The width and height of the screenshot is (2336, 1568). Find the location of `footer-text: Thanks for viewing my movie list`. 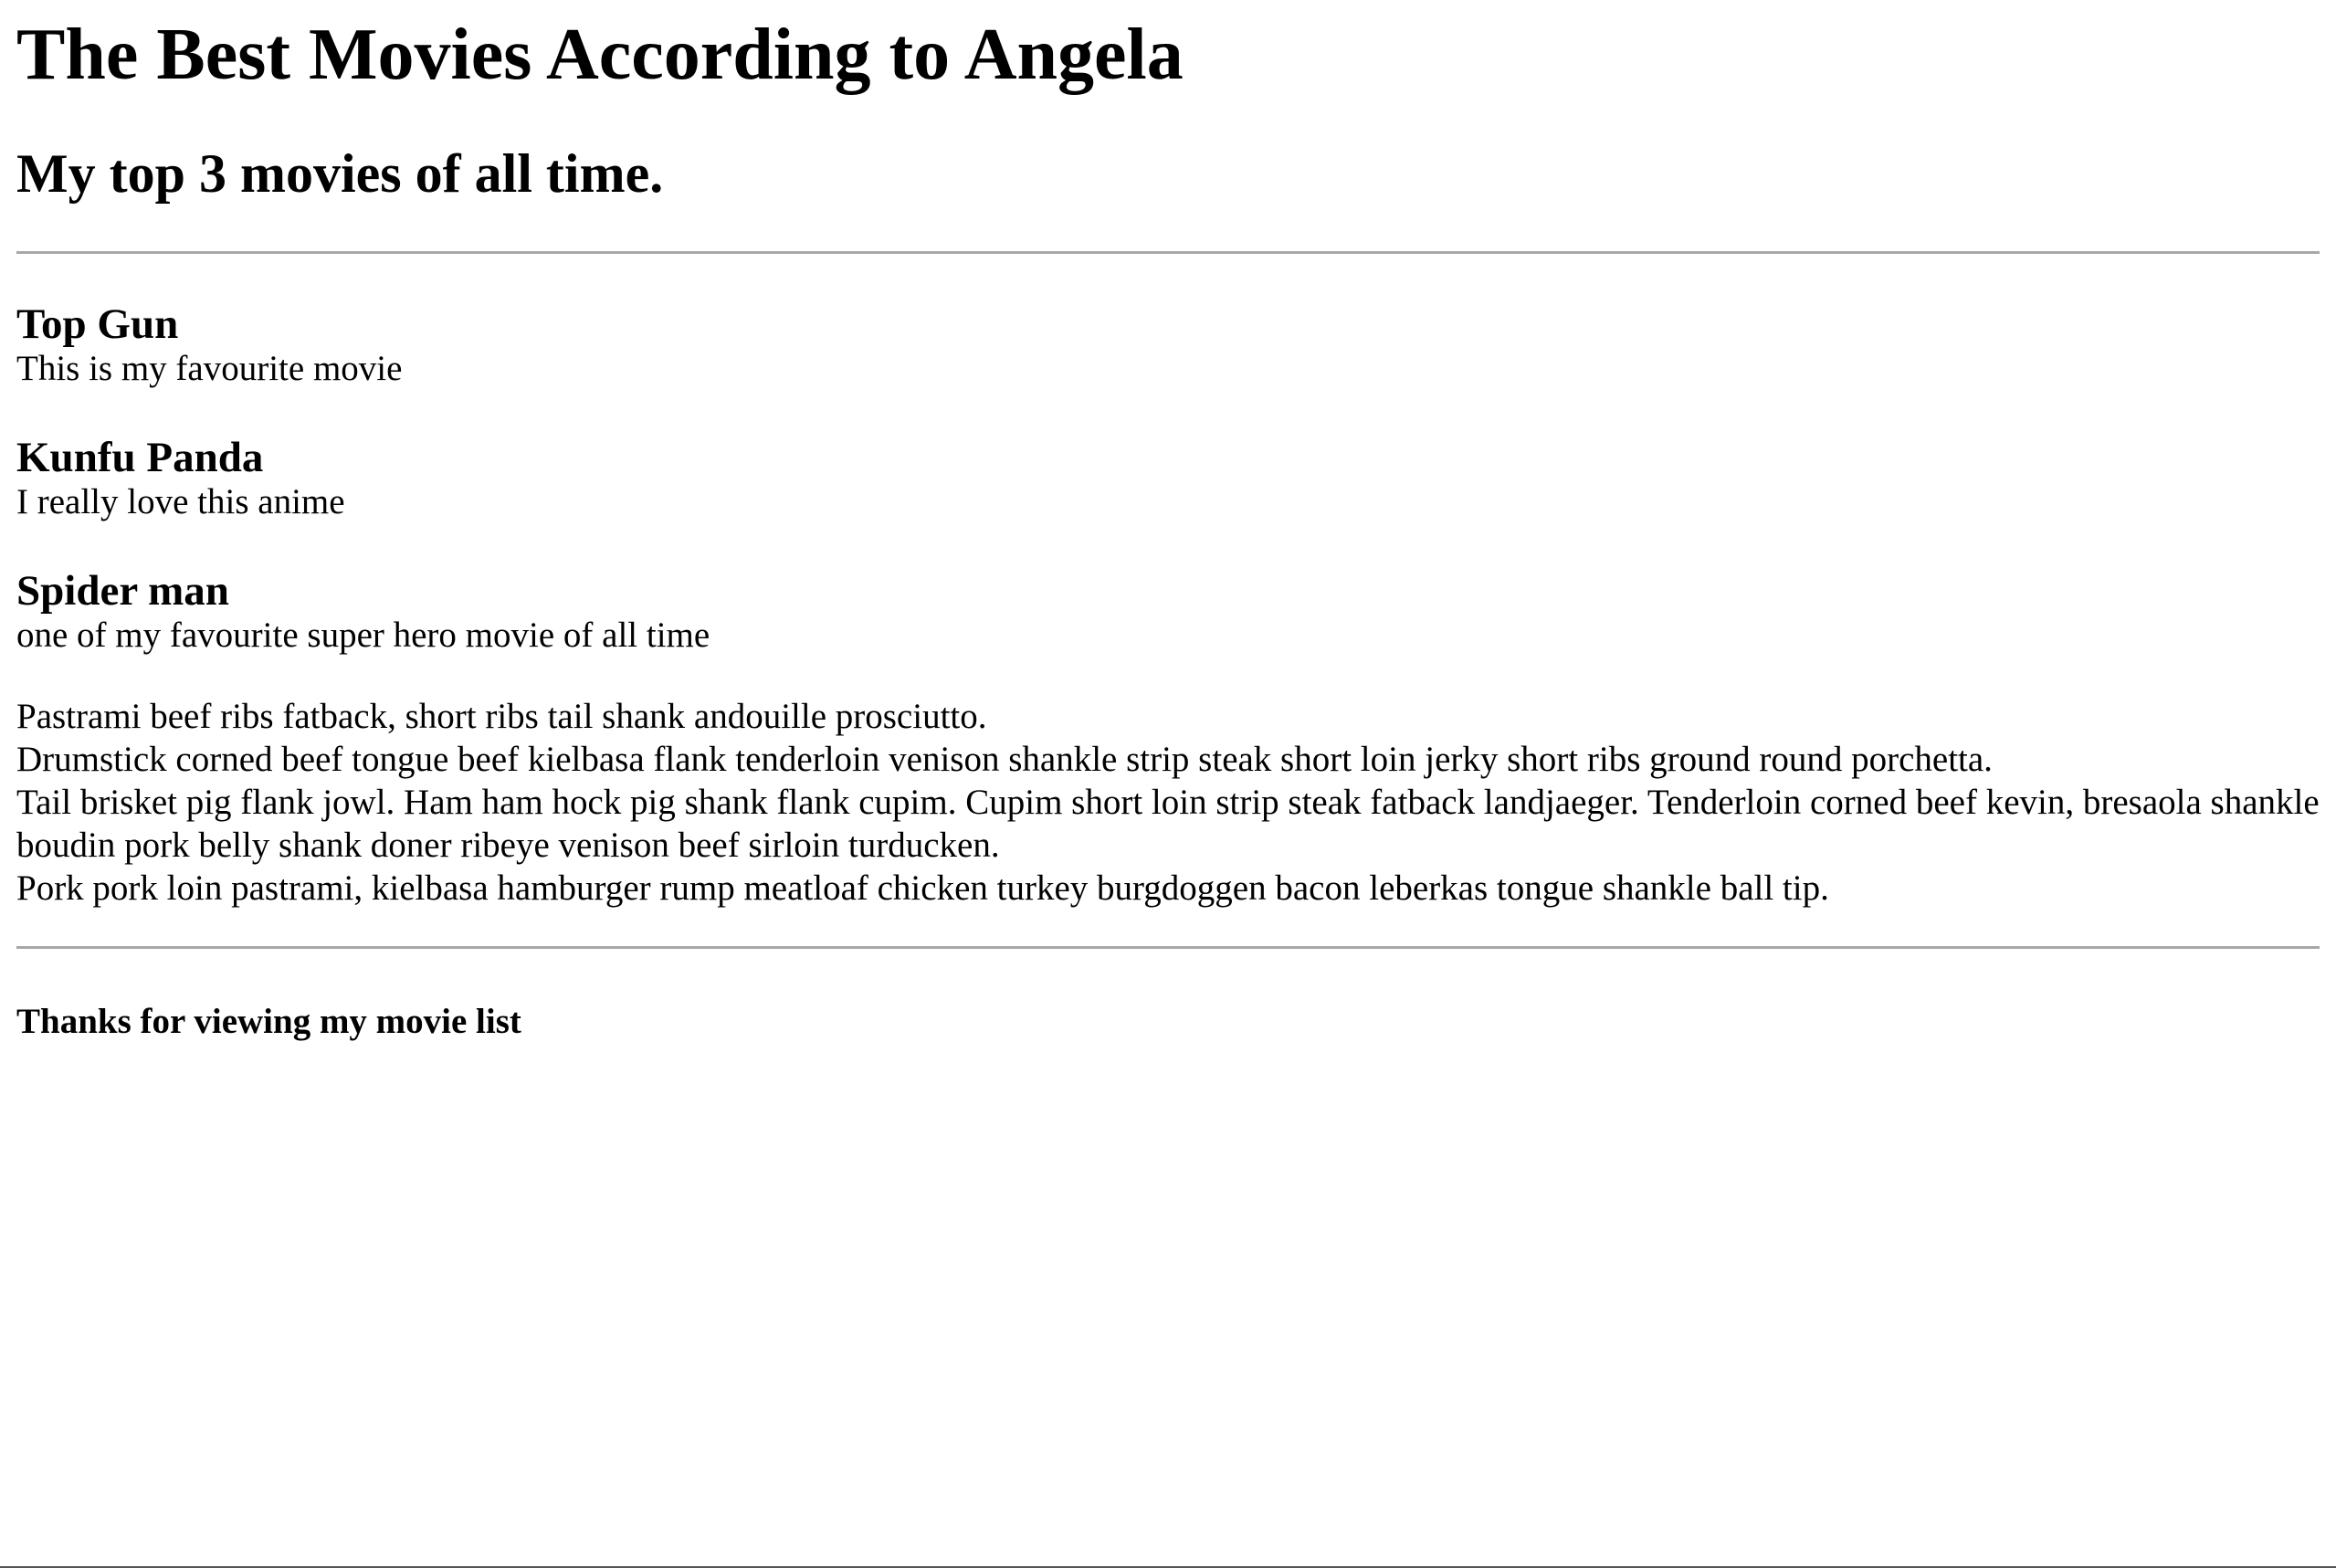

footer-text: Thanks for viewing my movie list is located at coordinates (268, 1021).